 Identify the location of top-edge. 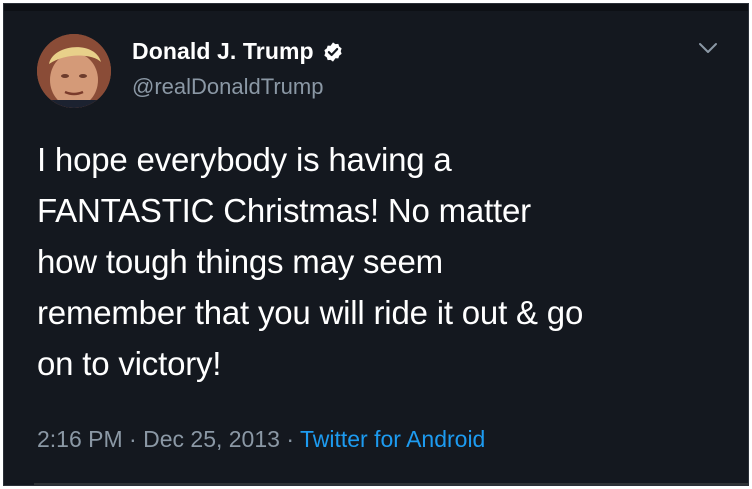
(376, 7).